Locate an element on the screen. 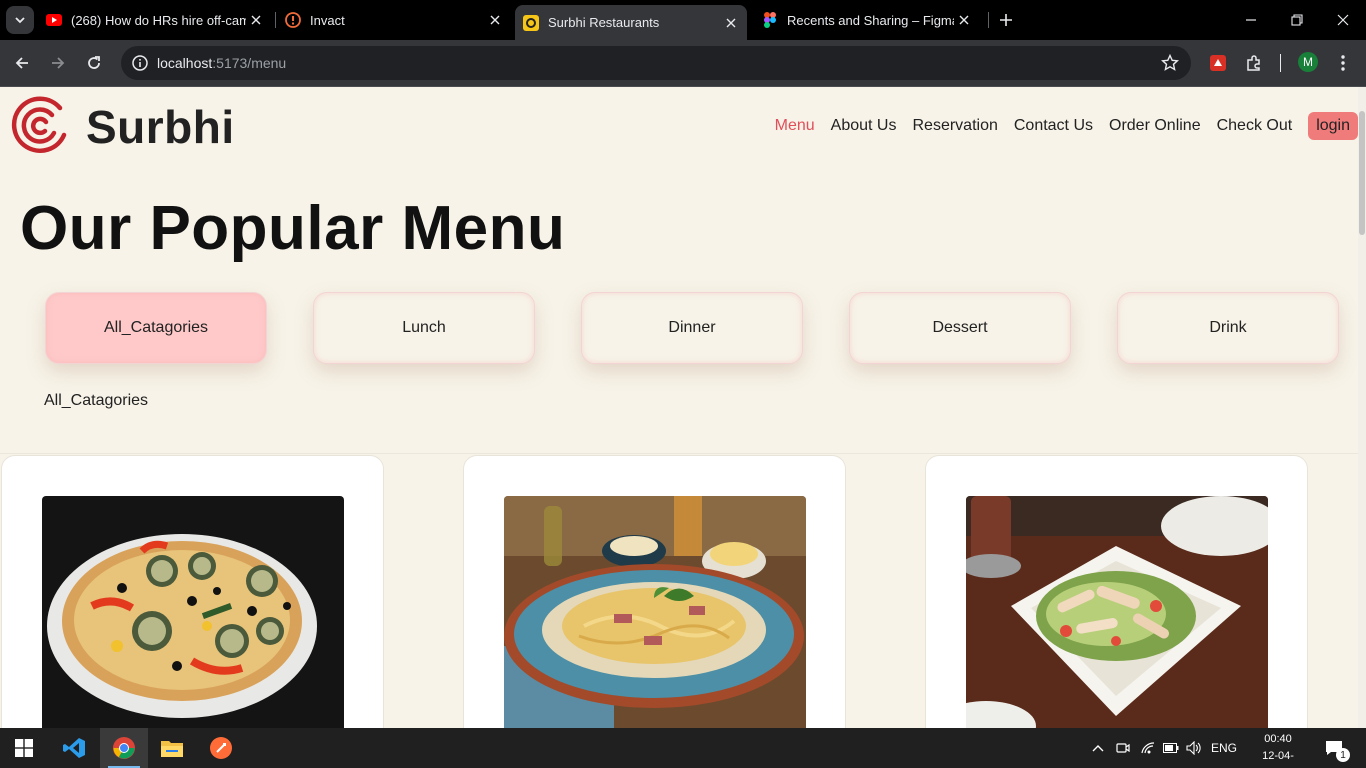 This screenshot has width=1366, height=768. meet-now-button is located at coordinates (1123, 748).